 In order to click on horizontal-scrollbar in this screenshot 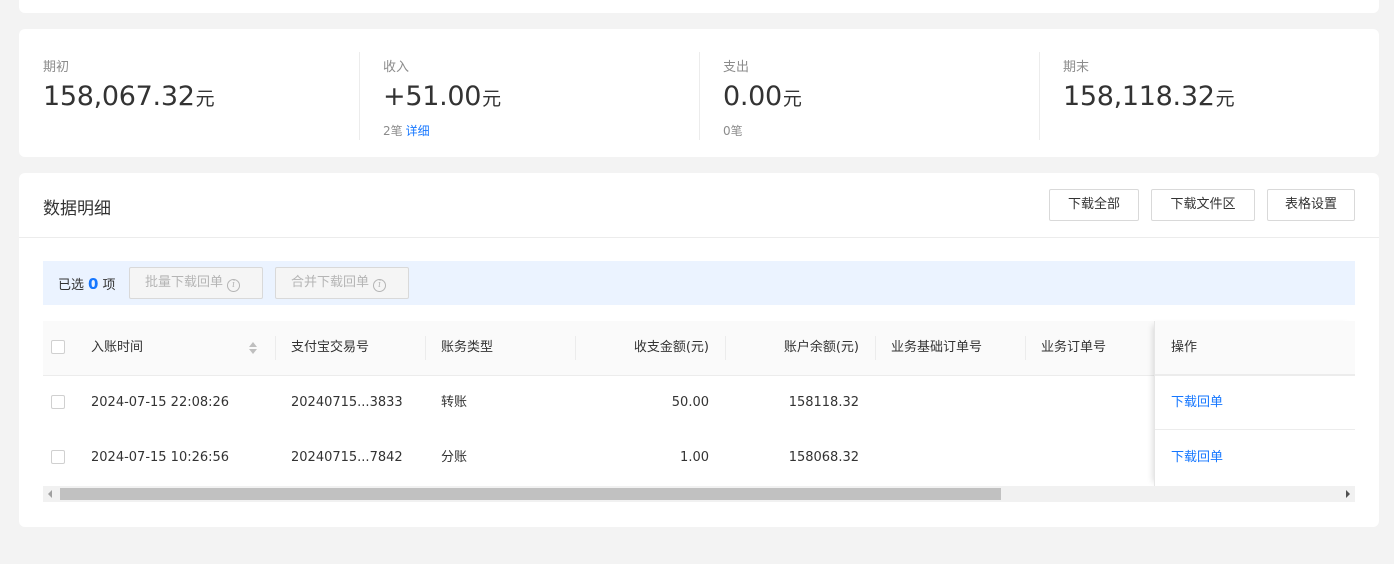, I will do `click(699, 494)`.